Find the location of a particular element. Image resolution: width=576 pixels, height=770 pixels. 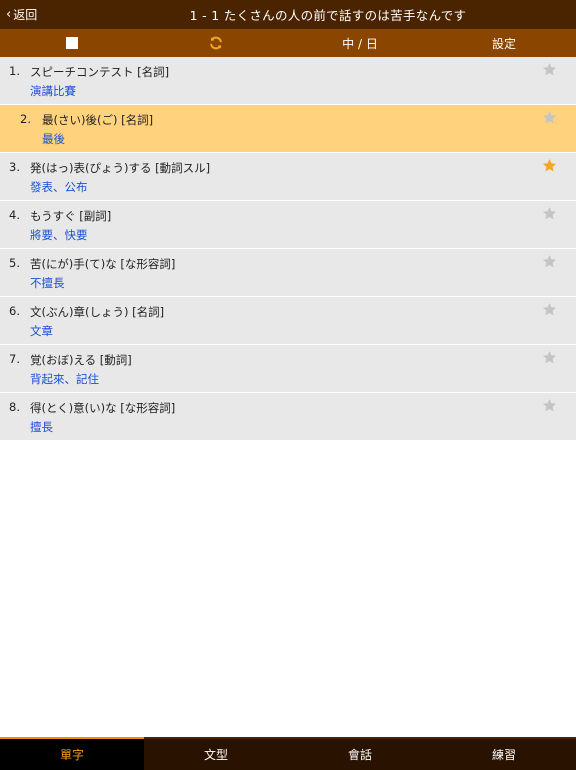

language-toggle-button: 中 / 日 is located at coordinates (360, 43).